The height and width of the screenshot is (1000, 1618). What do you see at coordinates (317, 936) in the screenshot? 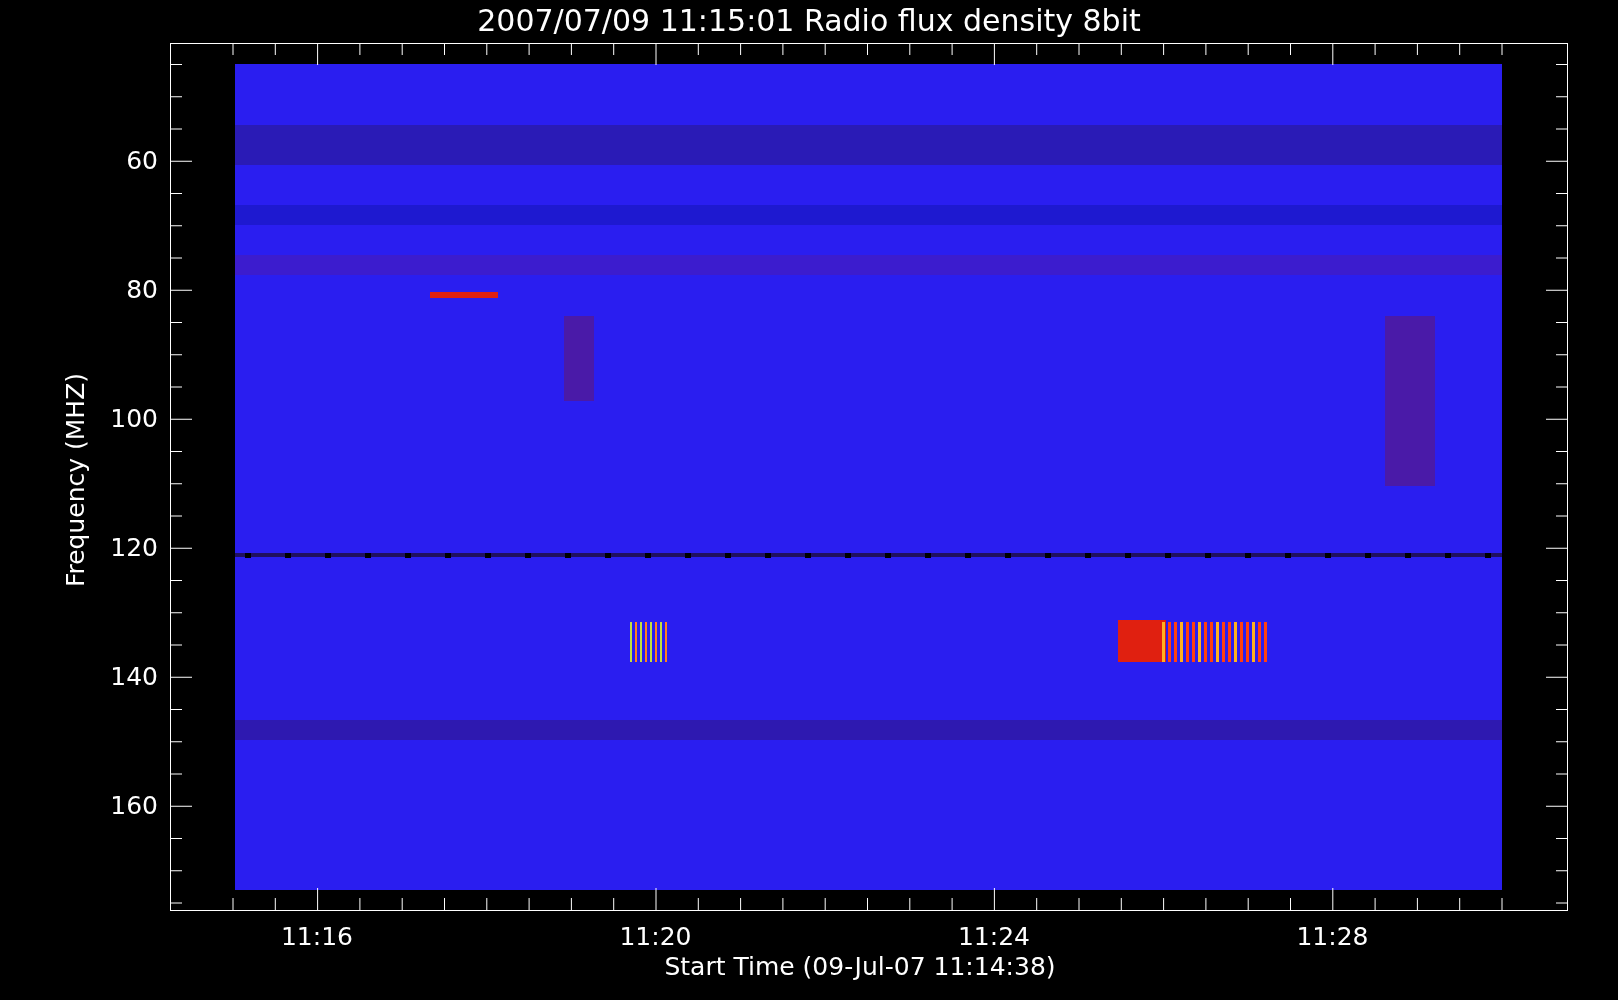
I see `x-tick-label: 11:16` at bounding box center [317, 936].